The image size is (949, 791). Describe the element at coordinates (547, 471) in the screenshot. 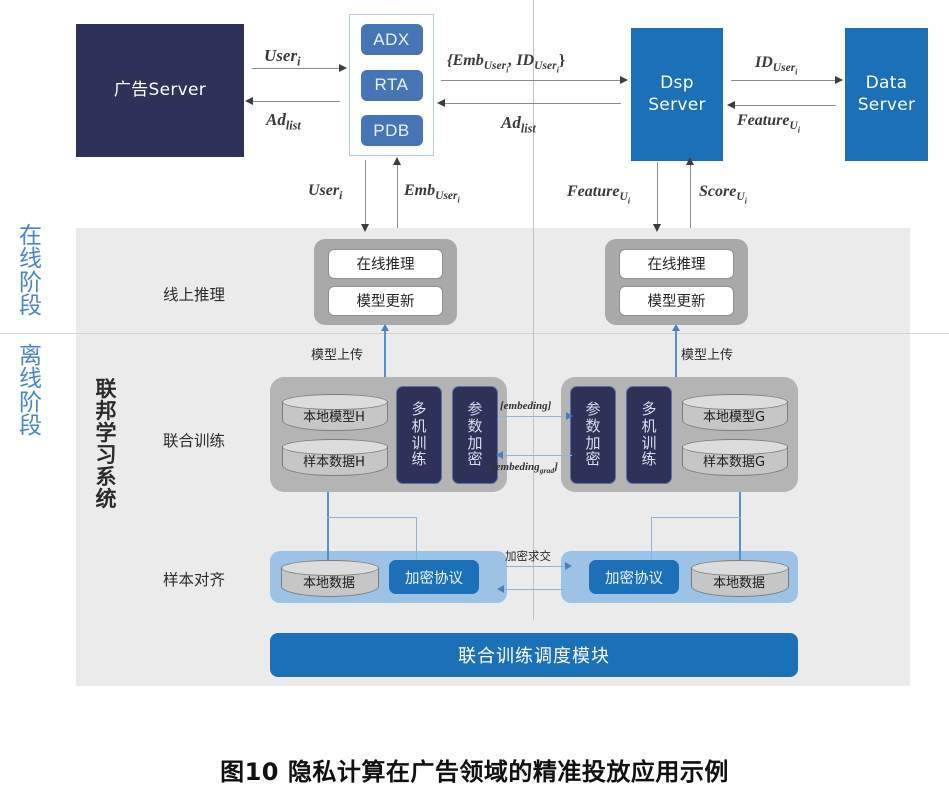

I see `embeding-grad-sub: grad` at that location.